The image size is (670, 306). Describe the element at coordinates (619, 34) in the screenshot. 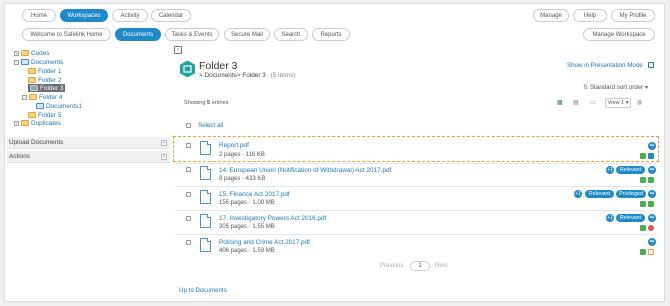

I see `manage-workspace-button: Manage Workspace` at that location.